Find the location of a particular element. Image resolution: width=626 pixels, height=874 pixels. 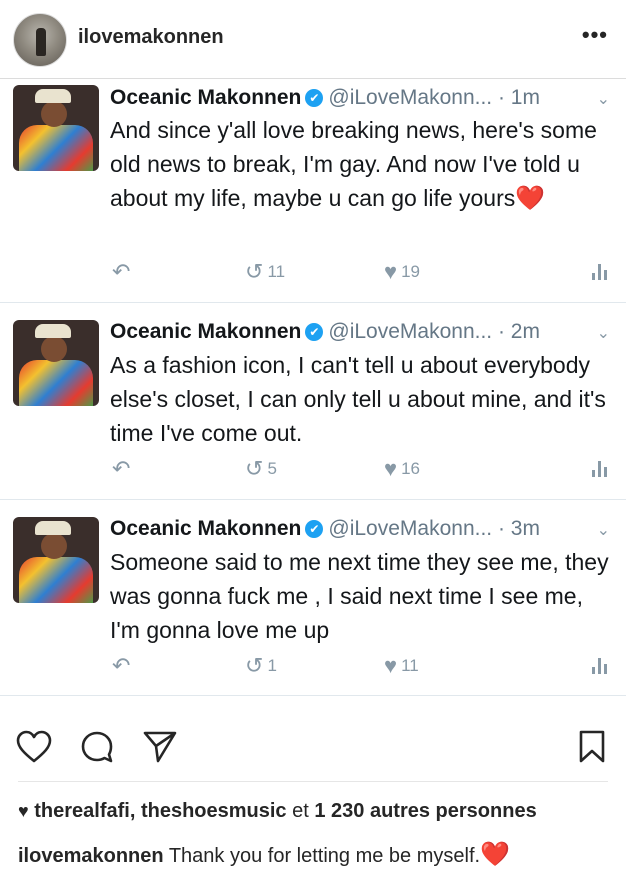

retweet-count: 5 is located at coordinates (272, 468).